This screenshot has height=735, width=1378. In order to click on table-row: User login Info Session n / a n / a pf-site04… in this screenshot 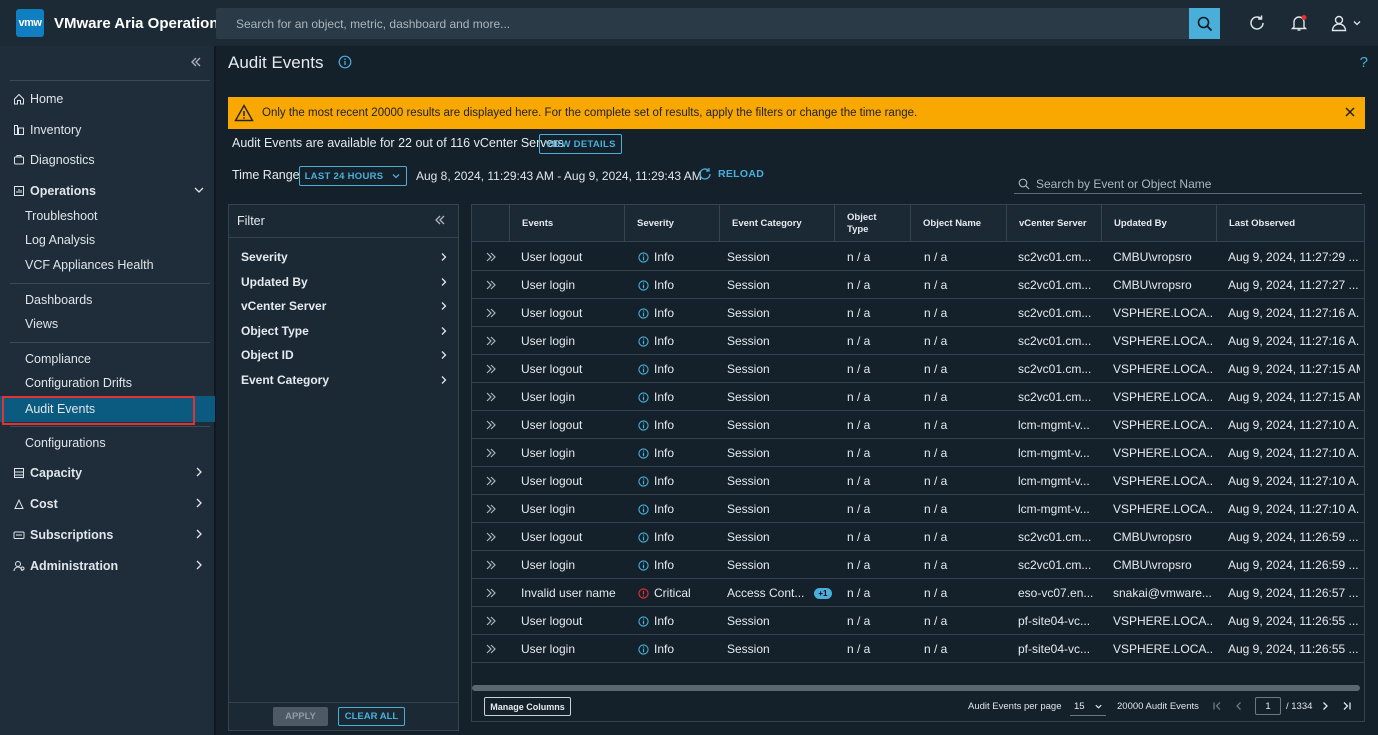, I will do `click(918, 649)`.